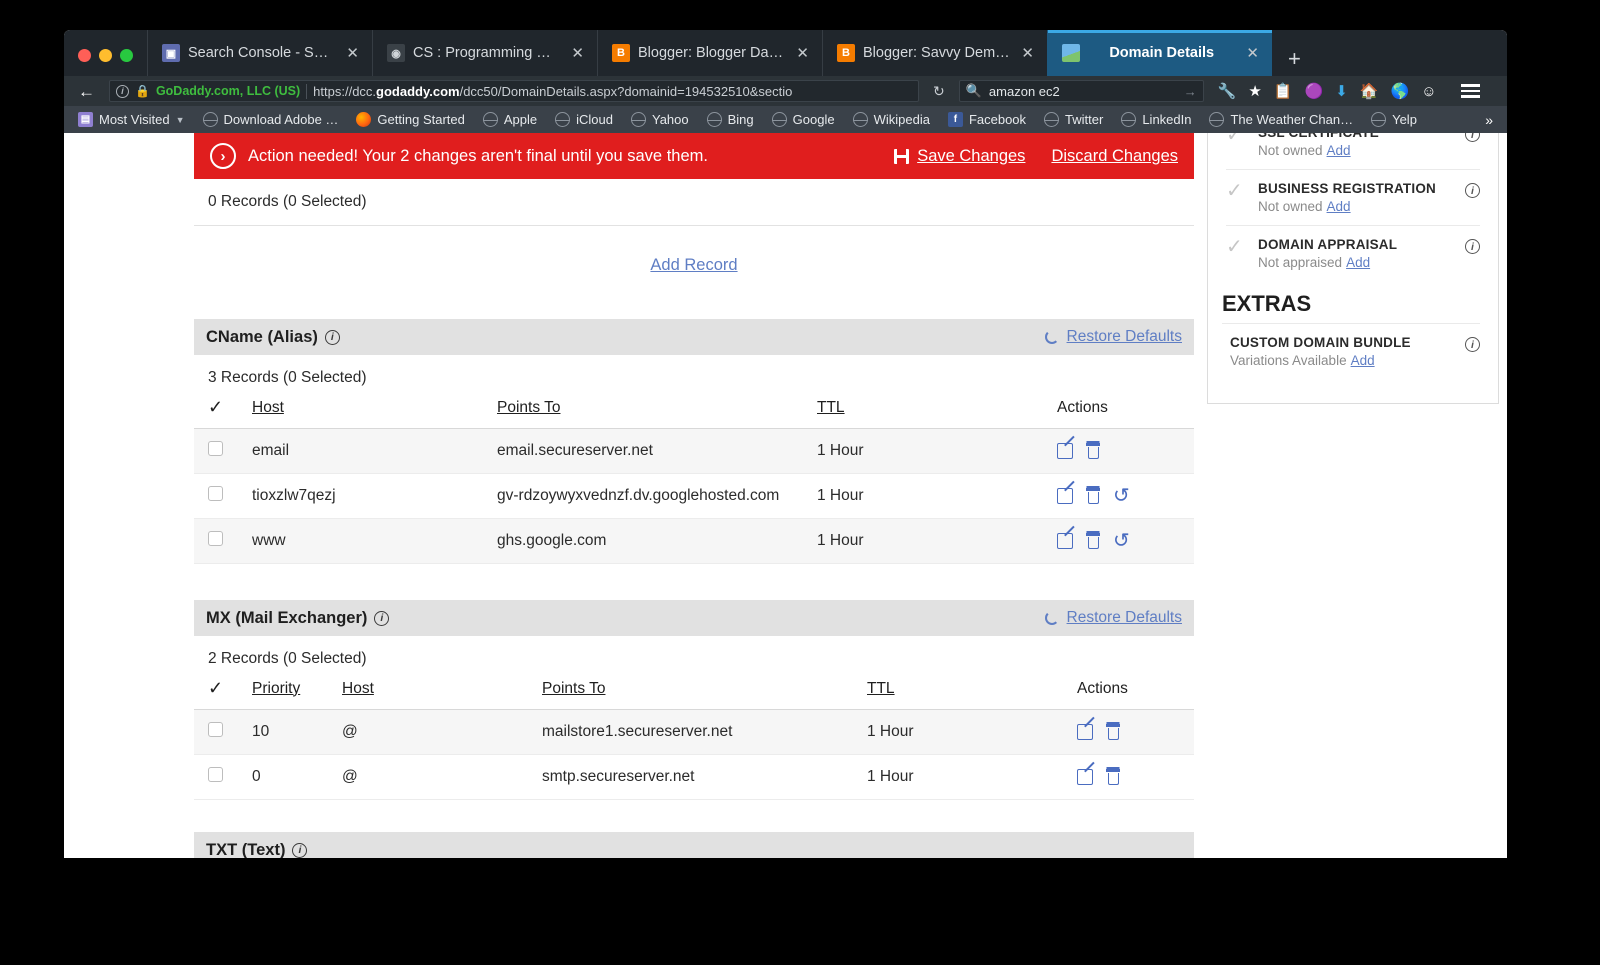  What do you see at coordinates (709, 53) in the screenshot?
I see `tab-blogger-dashboard: B Blogger: Blogger Dashboard ✕` at bounding box center [709, 53].